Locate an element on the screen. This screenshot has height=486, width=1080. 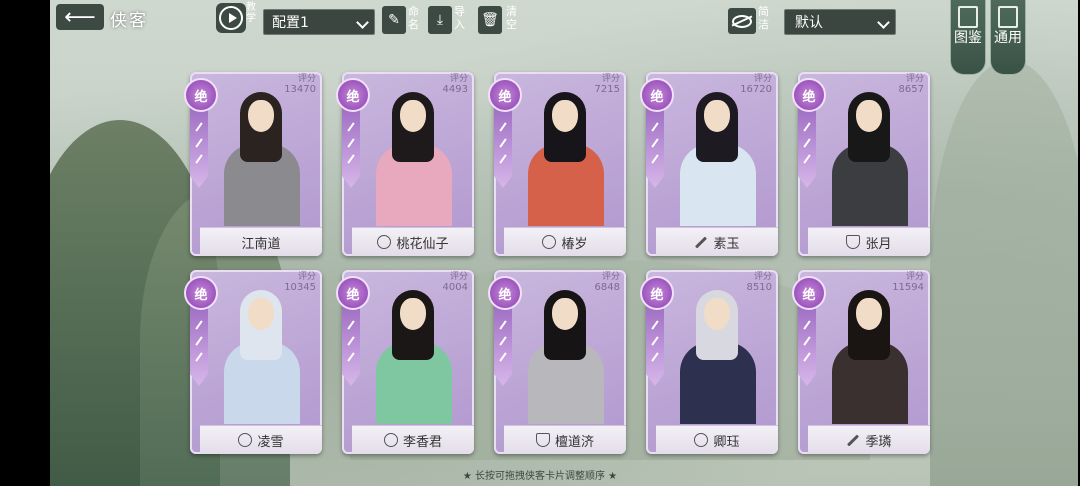
hero-card: 评分 4493 桃花仙子 绝 is located at coordinates (405, 164).